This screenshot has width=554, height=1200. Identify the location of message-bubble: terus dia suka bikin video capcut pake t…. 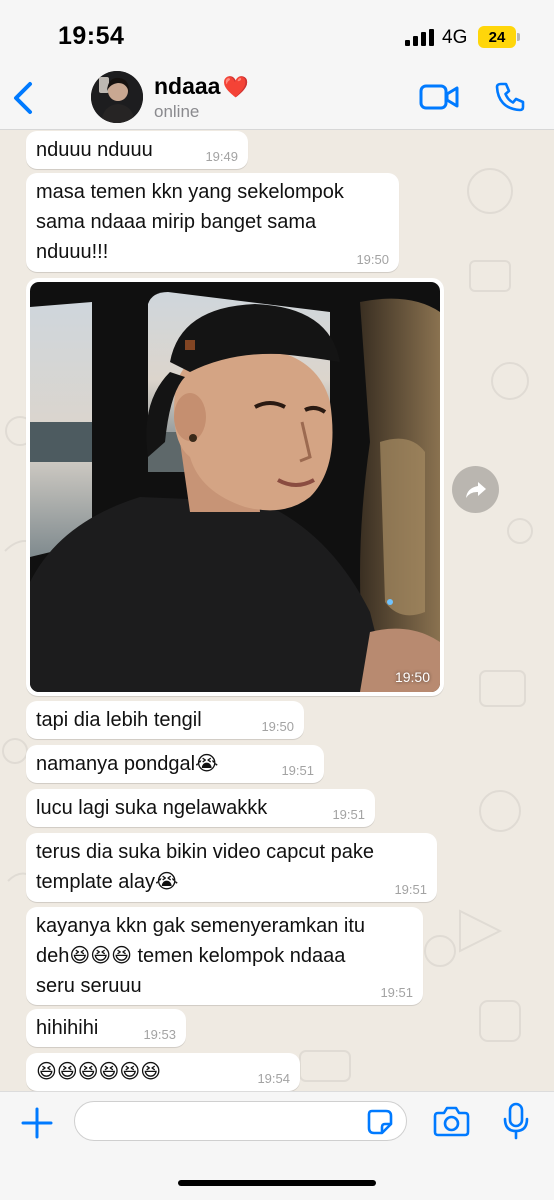
(231, 867).